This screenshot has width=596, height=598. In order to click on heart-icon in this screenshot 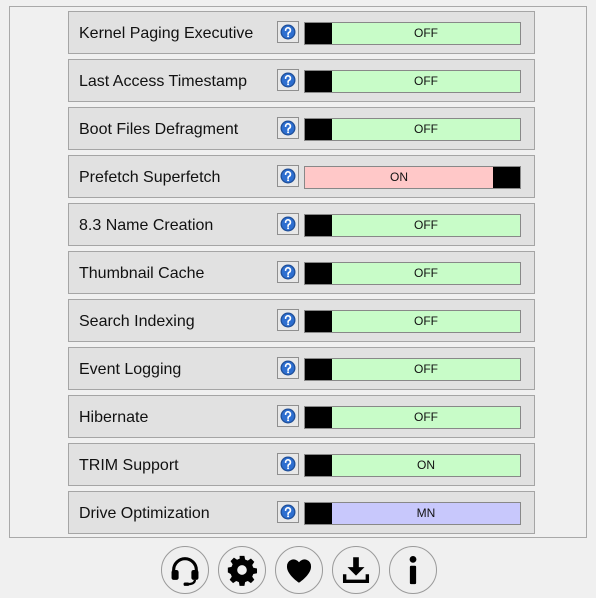, I will do `click(299, 570)`.